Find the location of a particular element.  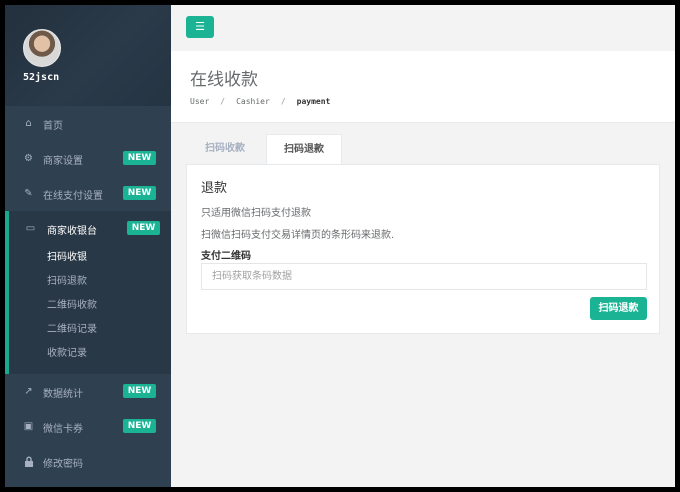

scan-refund-button: 扫码退款 is located at coordinates (618, 308).